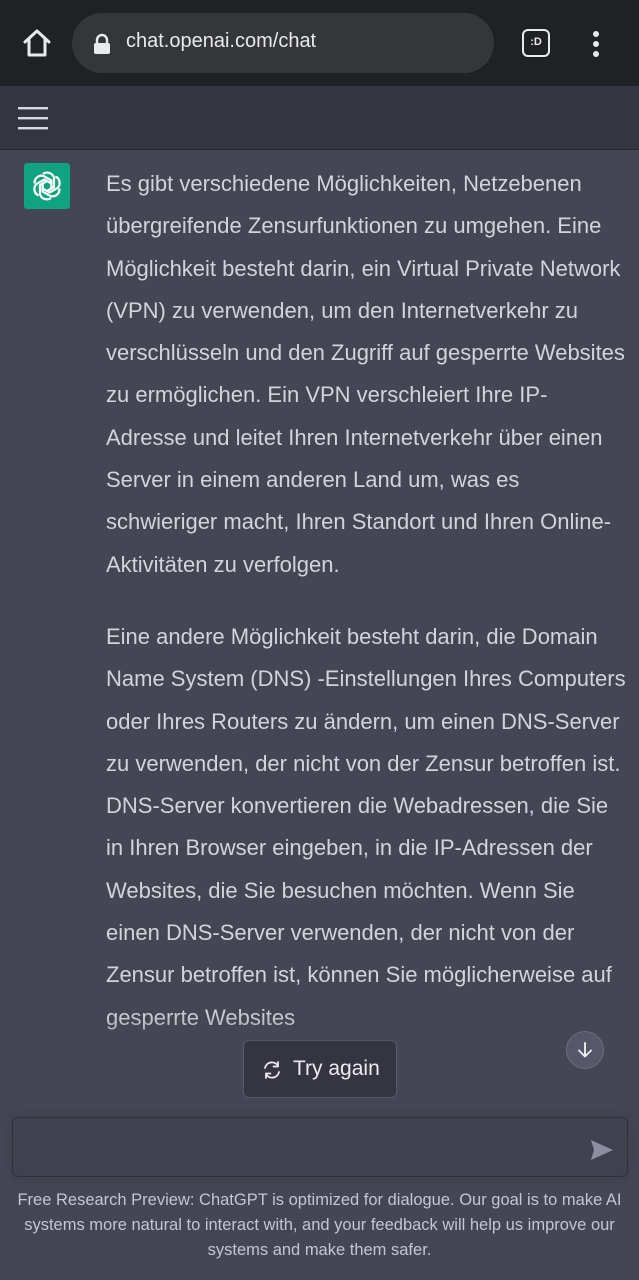 The height and width of the screenshot is (1280, 639). Describe the element at coordinates (596, 44) in the screenshot. I see `more-options-icon` at that location.